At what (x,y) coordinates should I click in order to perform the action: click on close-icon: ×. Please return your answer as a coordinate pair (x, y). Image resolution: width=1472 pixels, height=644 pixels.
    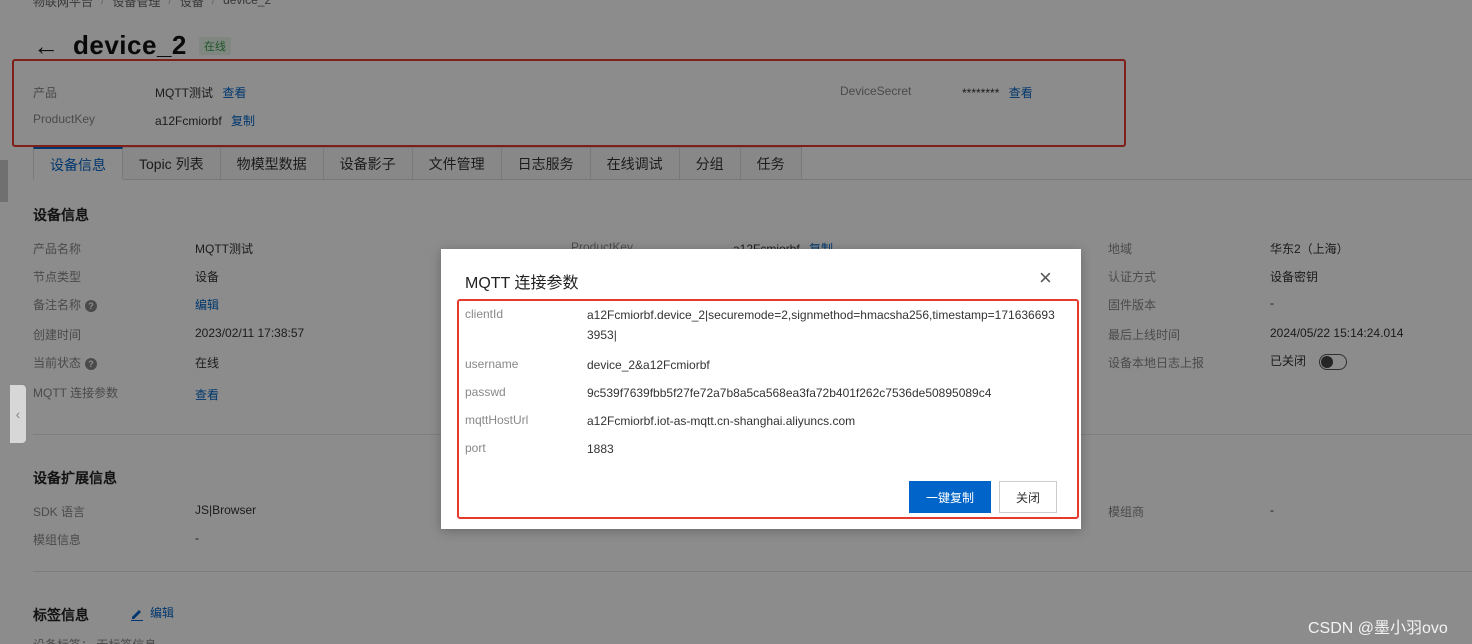
    Looking at the image, I should click on (1045, 278).